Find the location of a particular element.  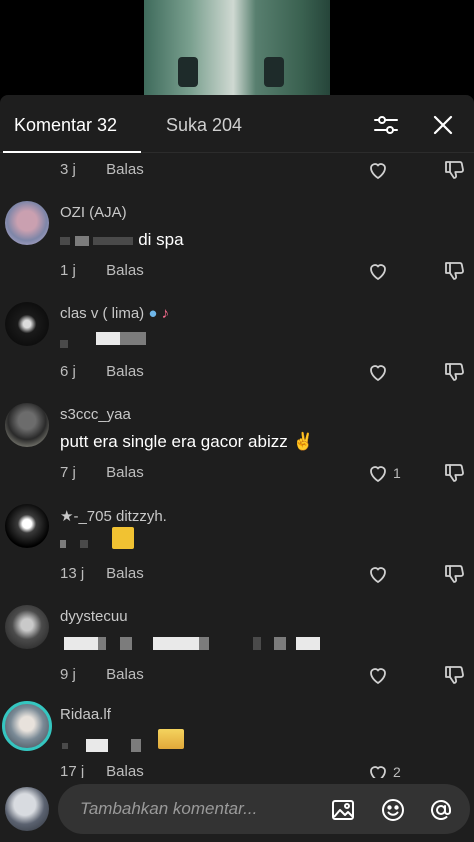

emoji-button is located at coordinates (393, 810).